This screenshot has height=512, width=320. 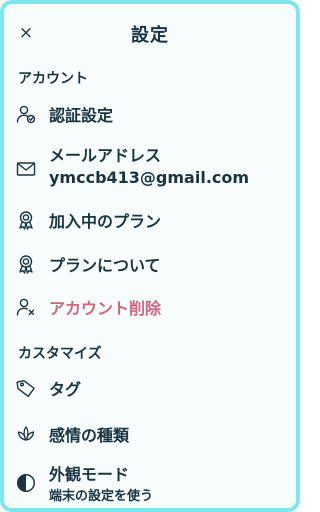 I want to click on settings-item-emotion-types: 感情の種類, so click(x=150, y=434).